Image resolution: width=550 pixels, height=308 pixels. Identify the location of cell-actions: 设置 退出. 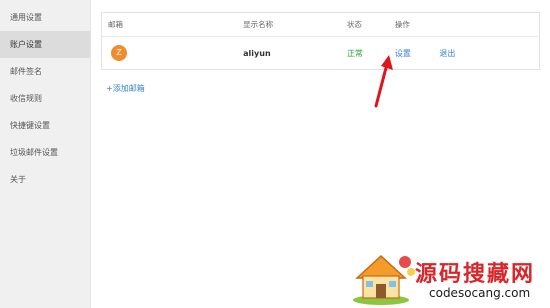
(464, 53).